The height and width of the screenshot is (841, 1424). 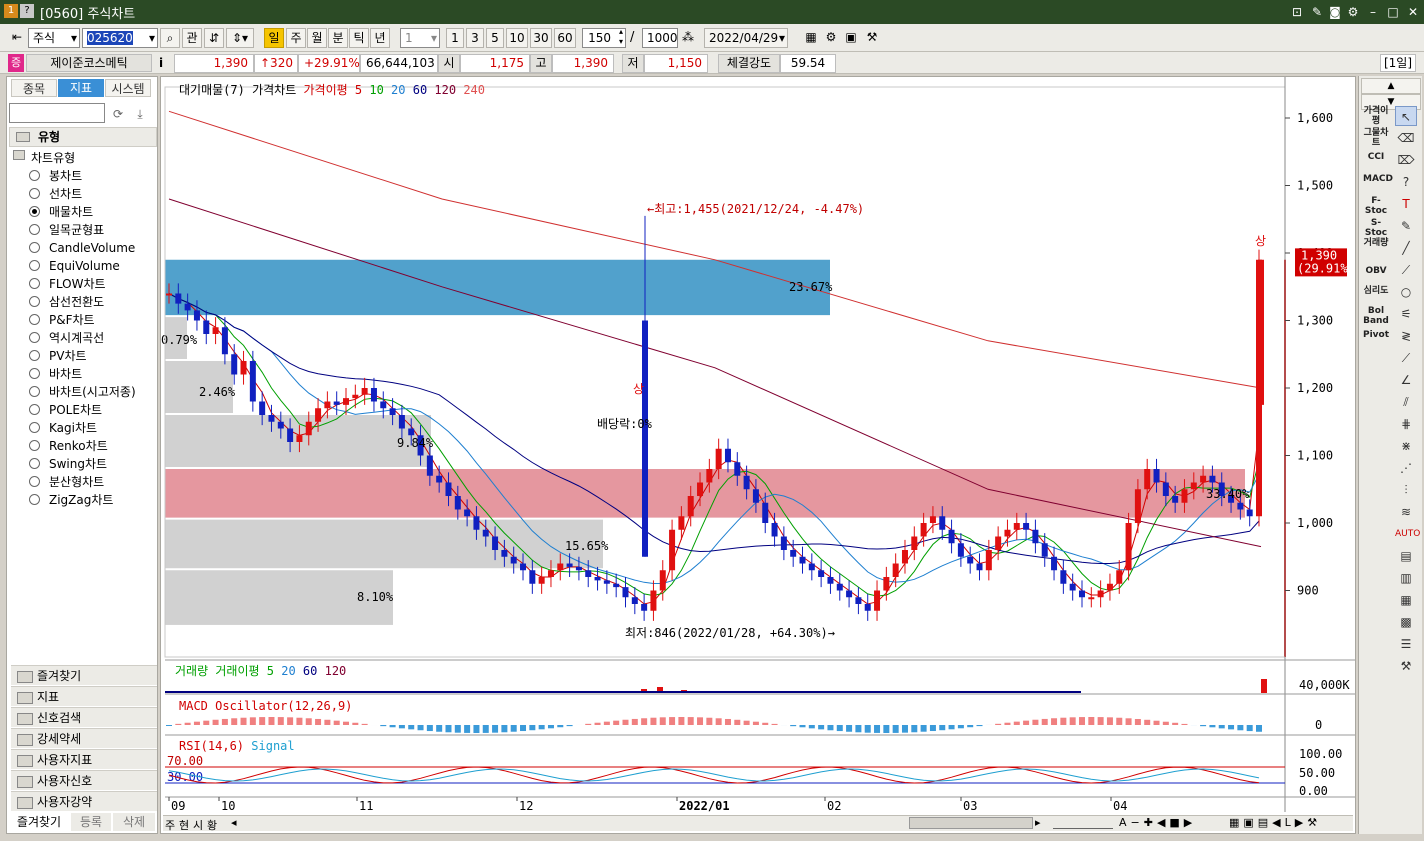 What do you see at coordinates (140, 114) in the screenshot?
I see `download-icon: ⤓` at bounding box center [140, 114].